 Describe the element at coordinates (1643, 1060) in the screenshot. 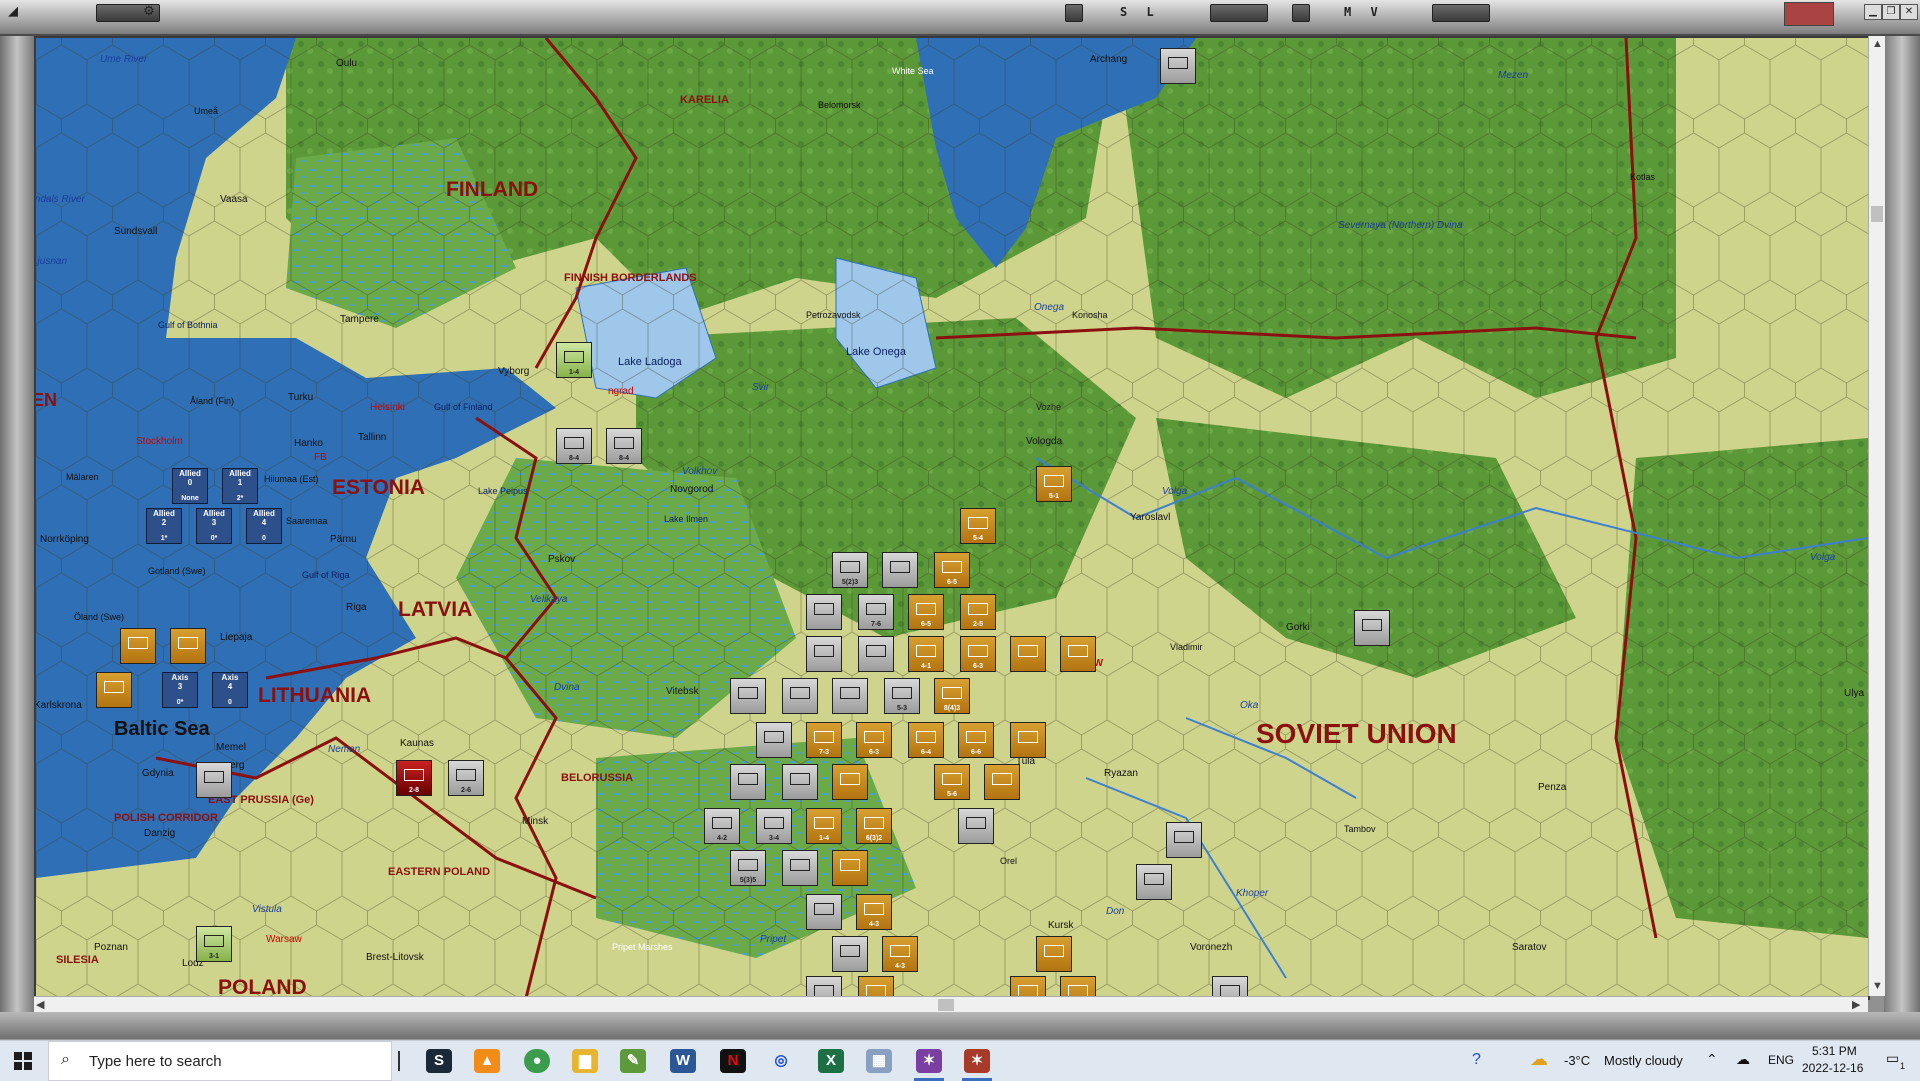

I see `weather-desc: Mostly cloudy` at that location.